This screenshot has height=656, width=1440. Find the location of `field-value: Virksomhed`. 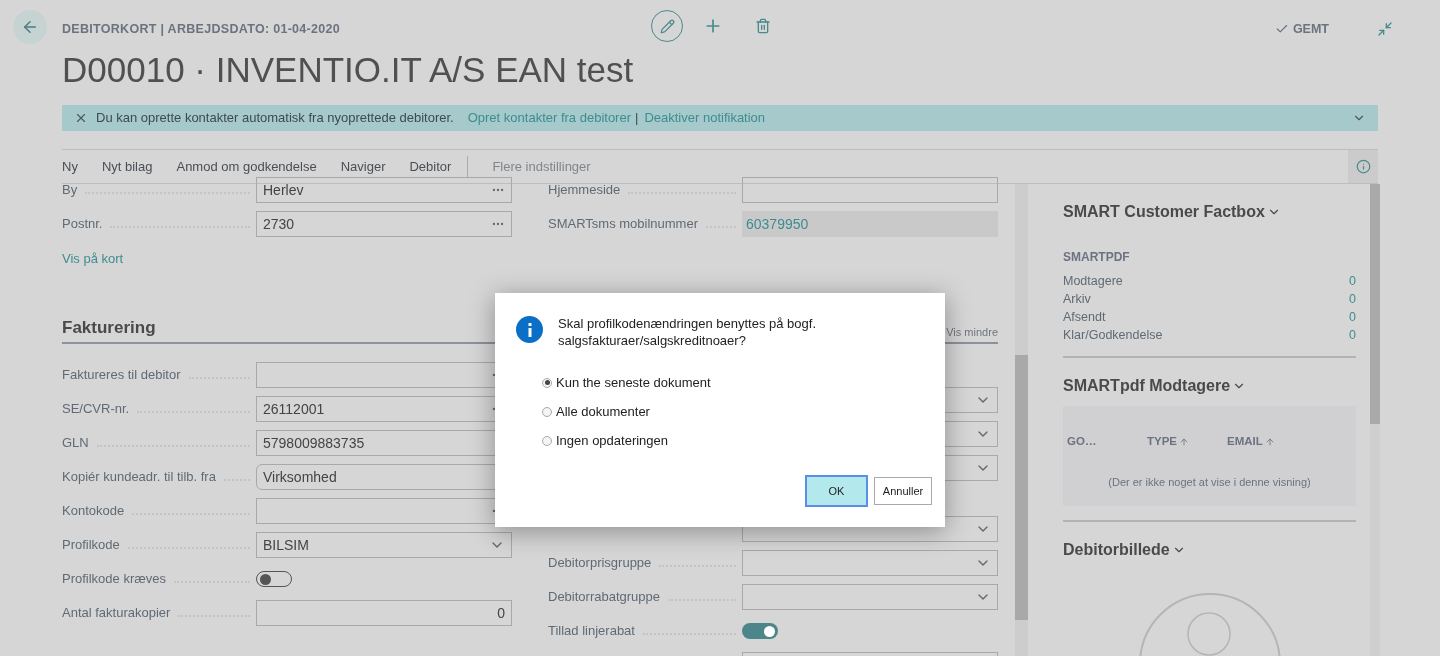

field-value: Virksomhed is located at coordinates (300, 477).